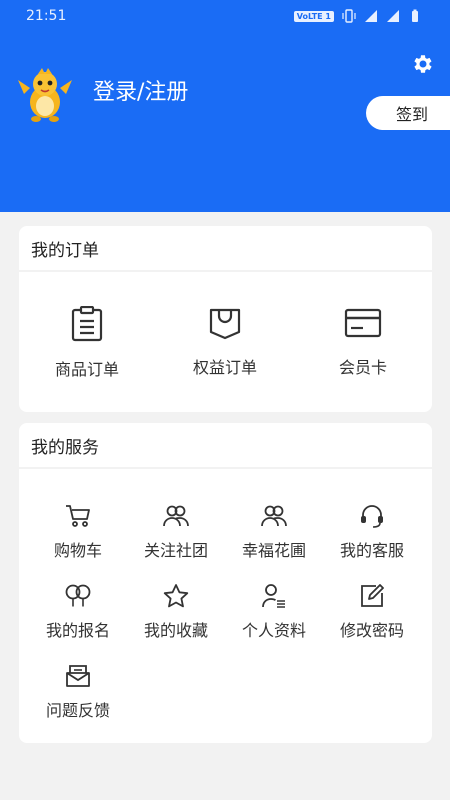 The height and width of the screenshot is (800, 450). I want to click on cart-icon, so click(78, 516).